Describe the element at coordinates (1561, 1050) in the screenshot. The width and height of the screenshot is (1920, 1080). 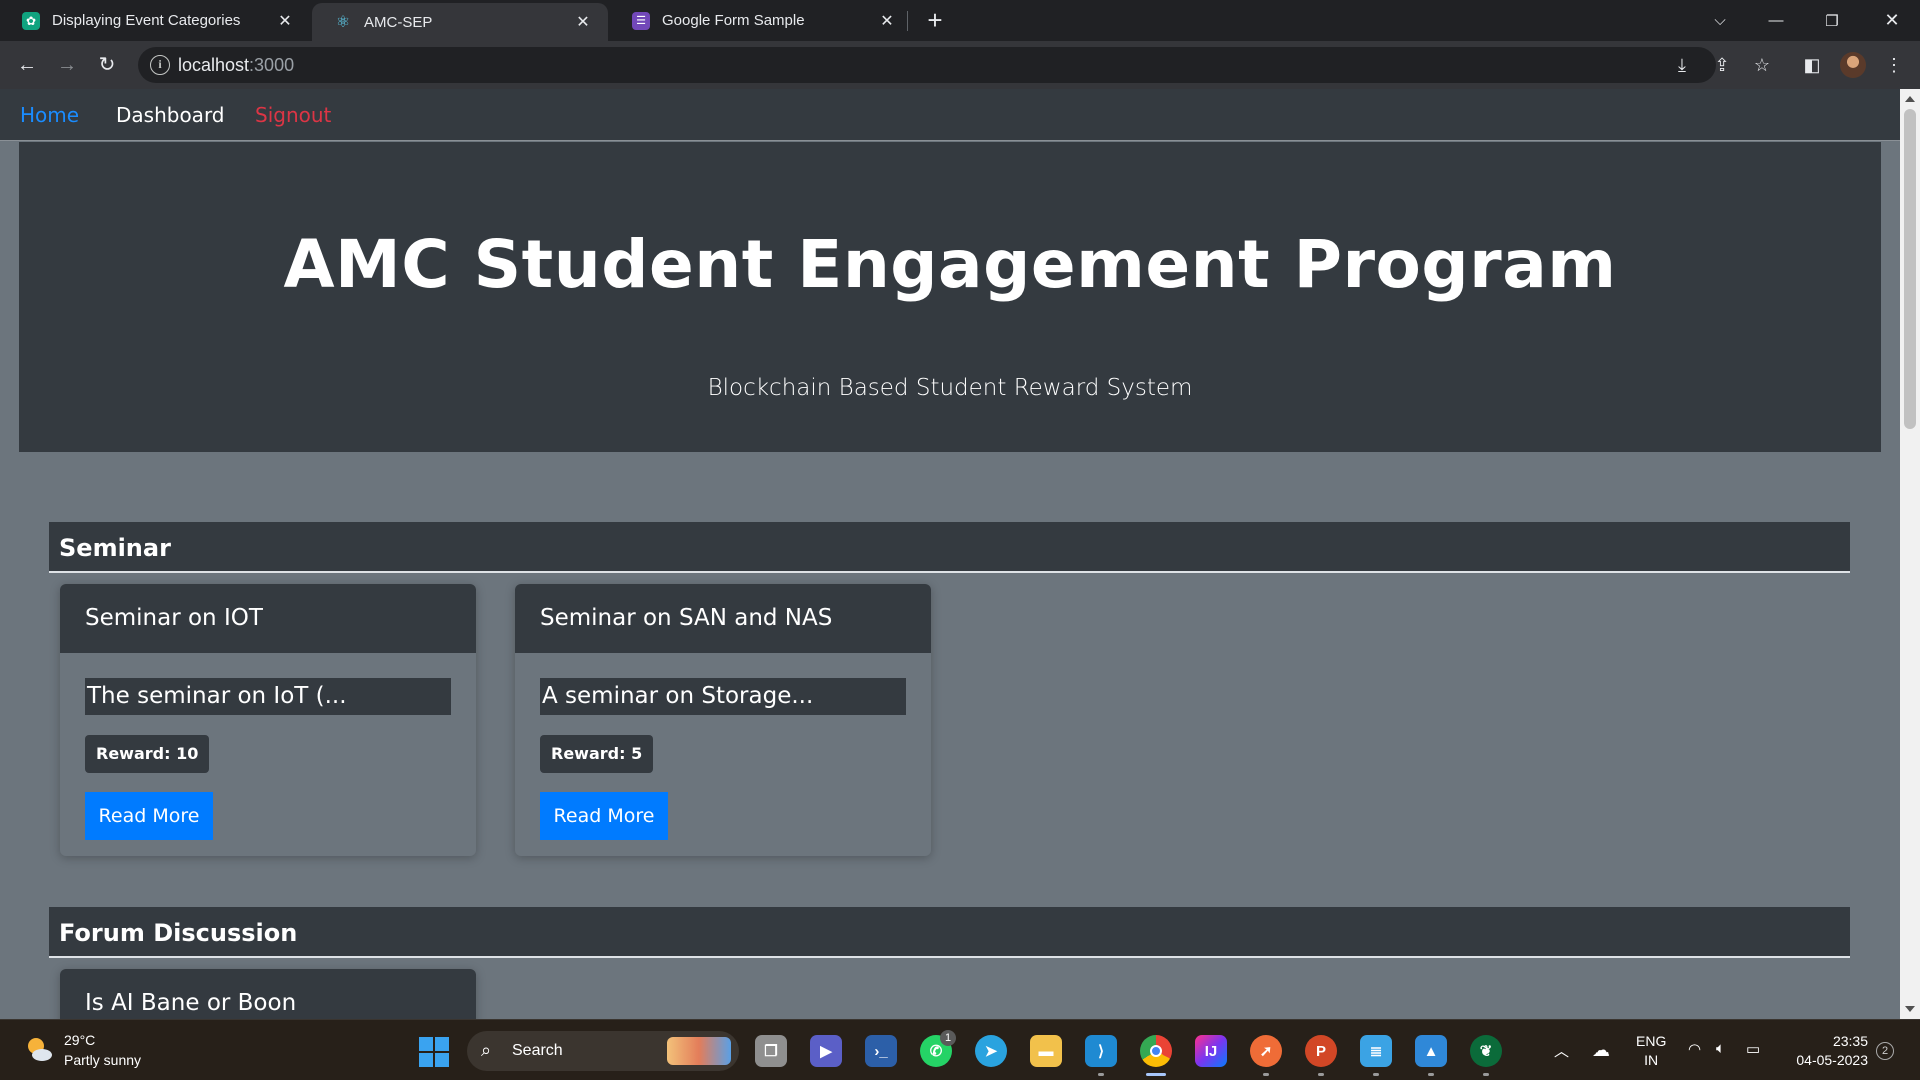
I see `show-hidden-icons-chevron-icon: ︿` at that location.